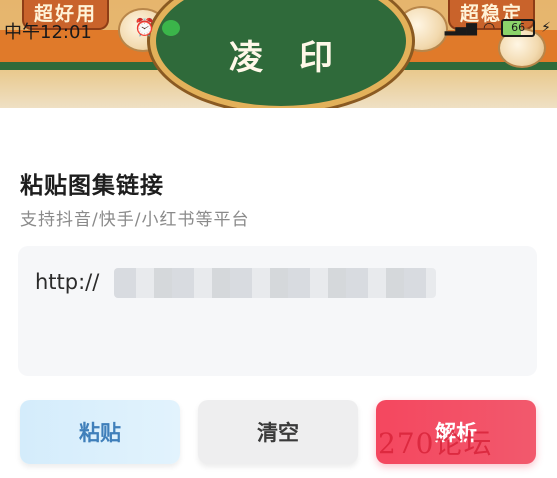  Describe the element at coordinates (278, 30) in the screenshot. I see `status-bar: 中午12:01 ⏰ ▂▄▆ ◠ 66 ⚡` at that location.